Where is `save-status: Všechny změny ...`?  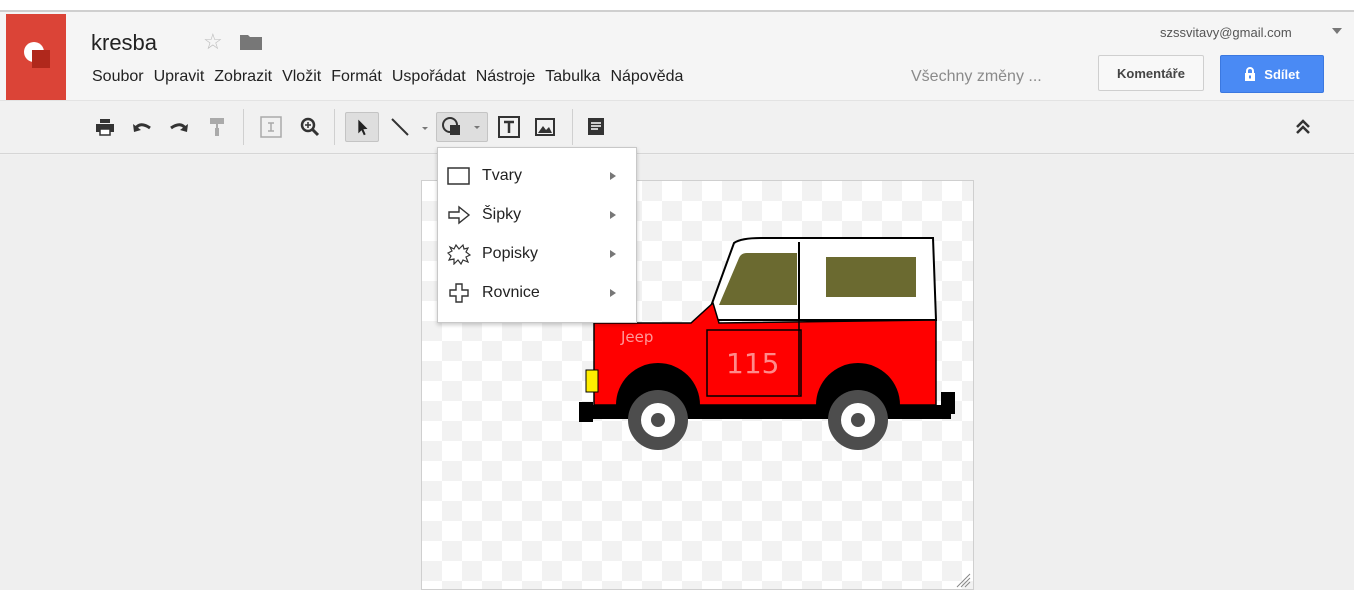
save-status: Všechny změny ... is located at coordinates (976, 77).